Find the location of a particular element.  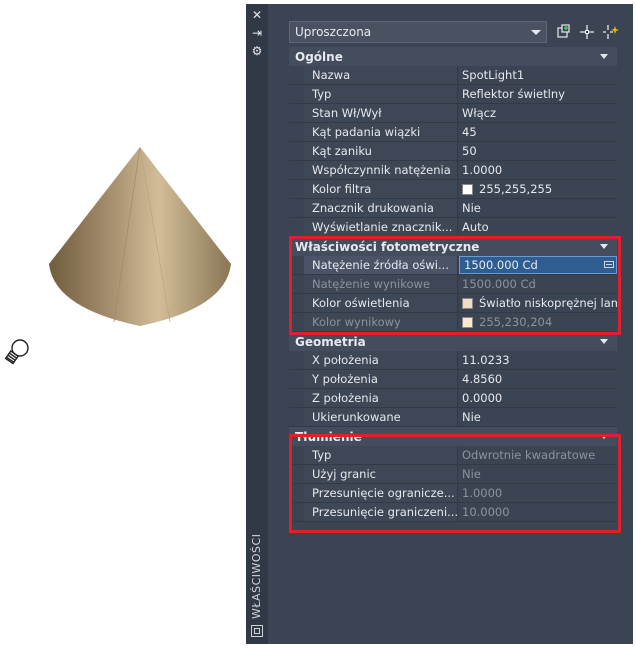

property-value: 11.0233 is located at coordinates (537, 360).